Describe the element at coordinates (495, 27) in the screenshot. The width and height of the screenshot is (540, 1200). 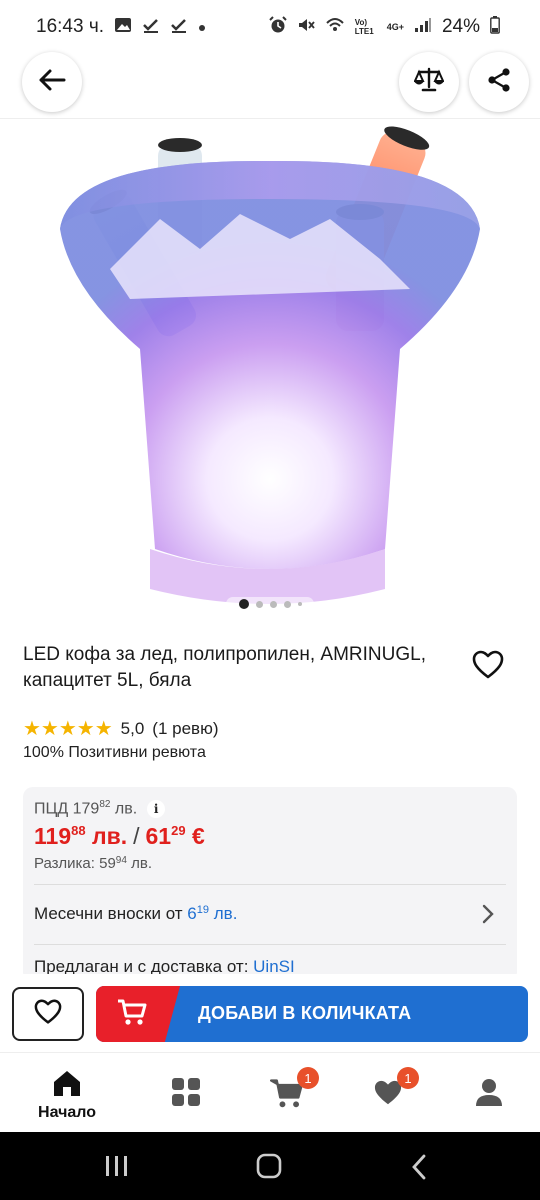
I see `battery-icon` at that location.